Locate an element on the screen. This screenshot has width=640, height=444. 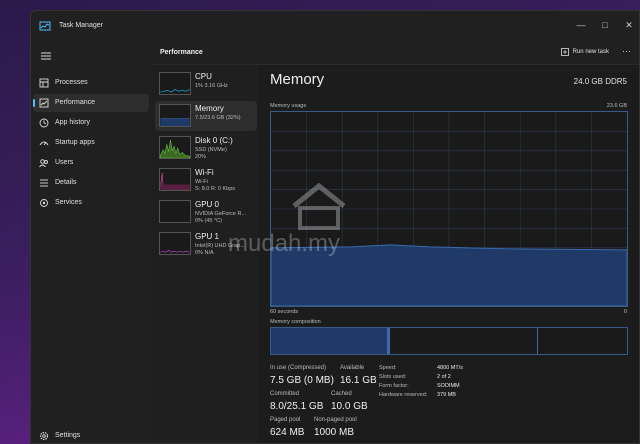
perf-item-sub: SSD (NVMe) is located at coordinates (211, 150).